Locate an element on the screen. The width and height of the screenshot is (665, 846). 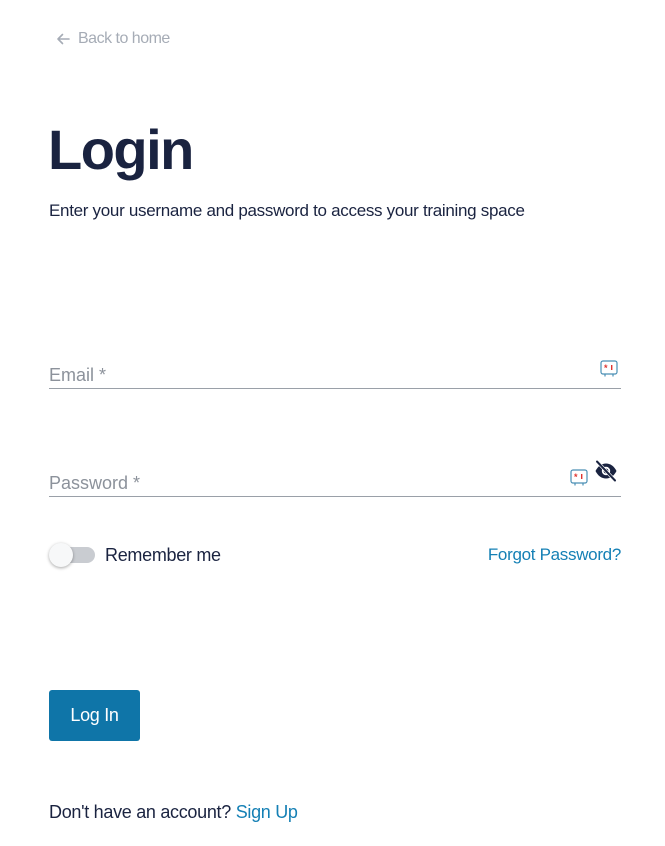
password-field: * is located at coordinates (335, 478).